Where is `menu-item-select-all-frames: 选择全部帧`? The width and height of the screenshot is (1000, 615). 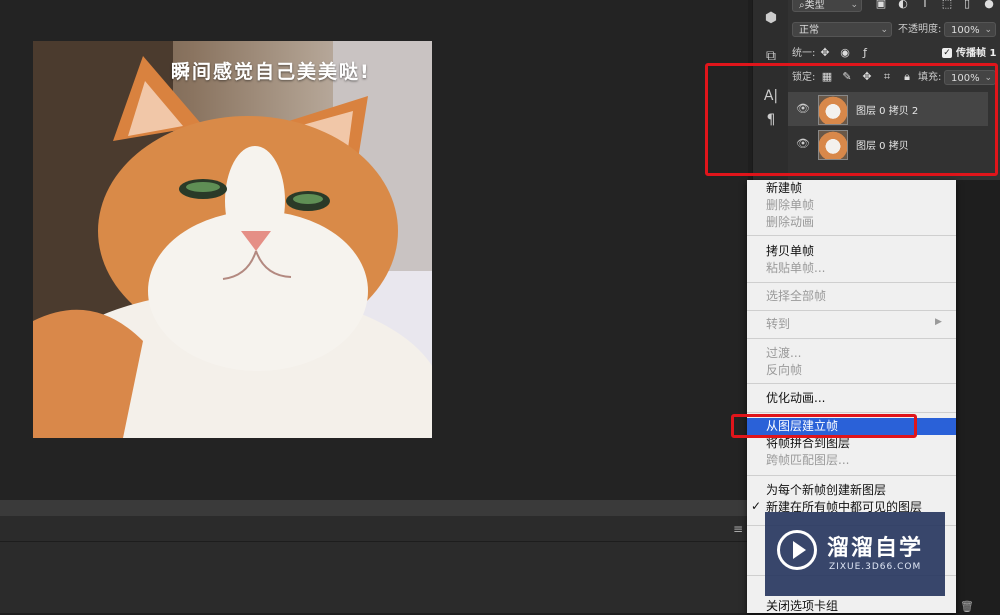 menu-item-select-all-frames: 选择全部帧 is located at coordinates (796, 296).